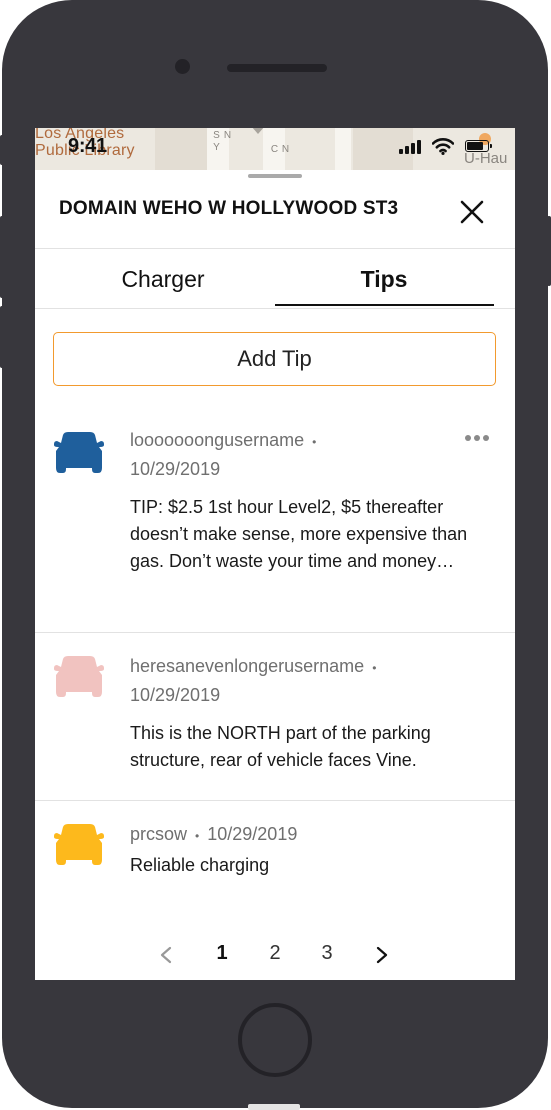 The height and width of the screenshot is (1110, 551). Describe the element at coordinates (87, 146) in the screenshot. I see `status-time: 9:41` at that location.